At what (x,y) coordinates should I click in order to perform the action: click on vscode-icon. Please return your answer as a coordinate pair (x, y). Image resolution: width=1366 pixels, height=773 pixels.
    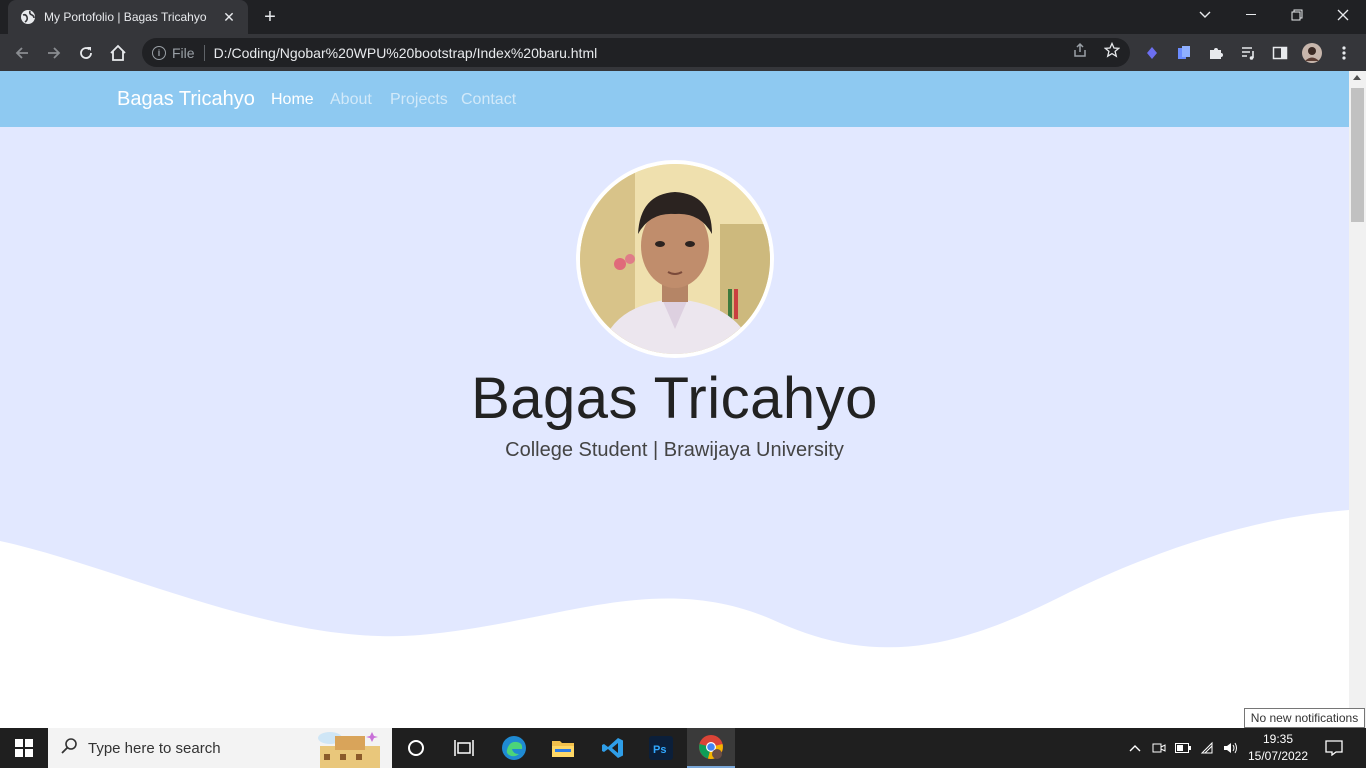
    Looking at the image, I should click on (613, 748).